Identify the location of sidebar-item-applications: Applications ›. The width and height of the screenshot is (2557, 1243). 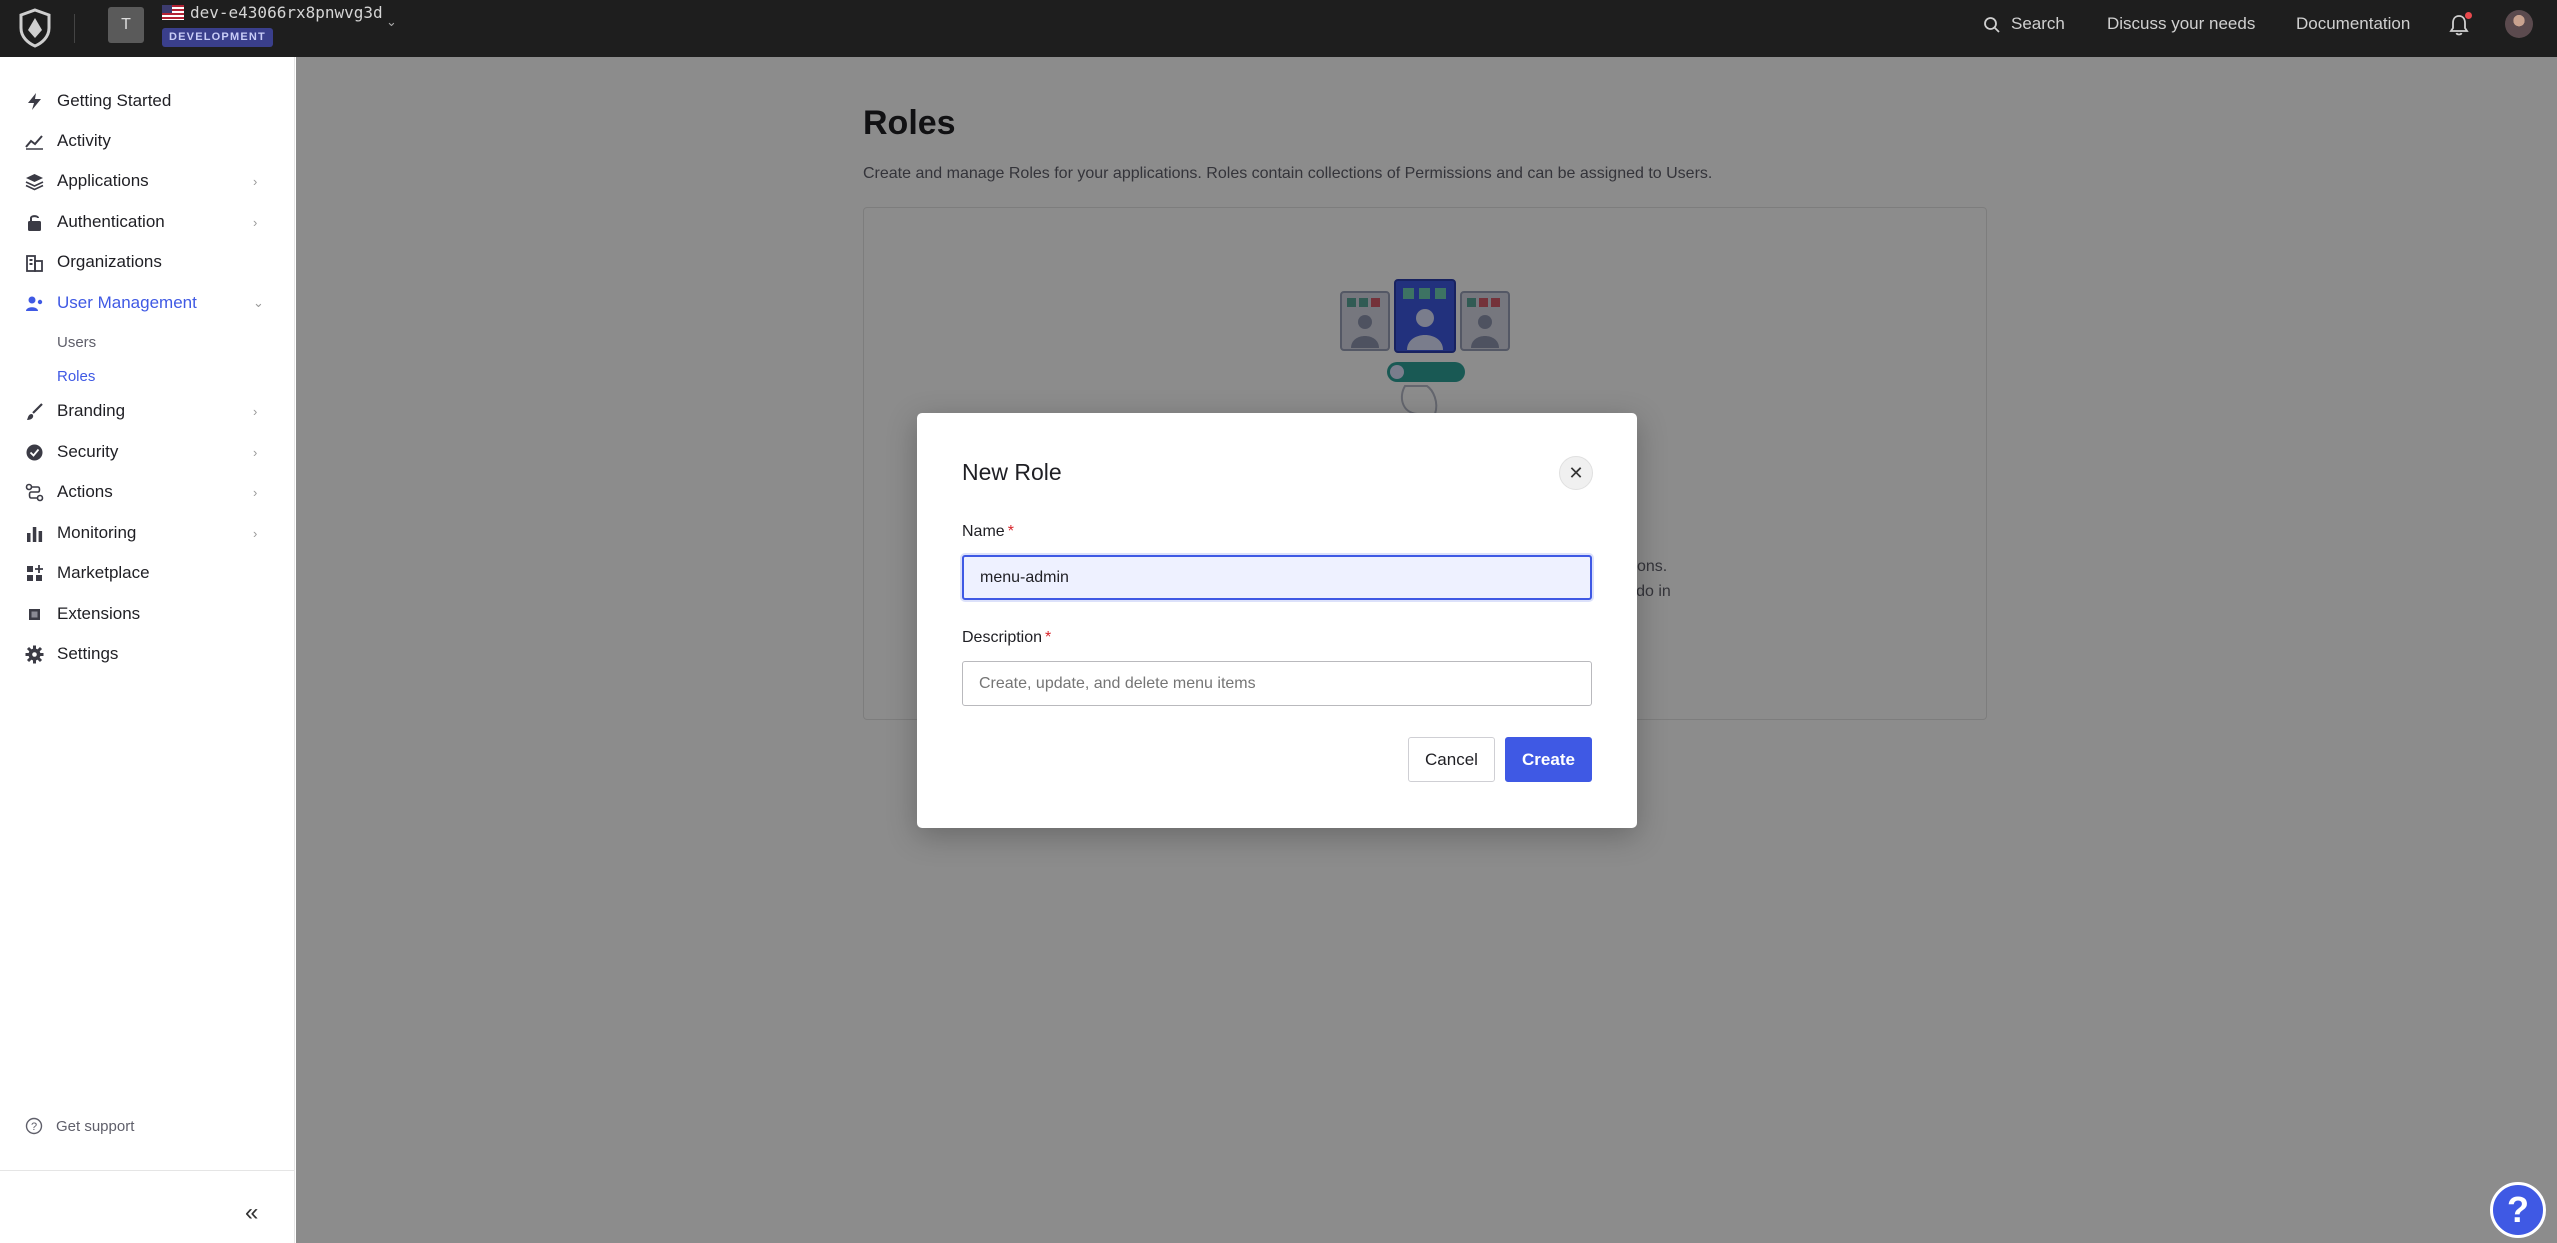
(147, 181).